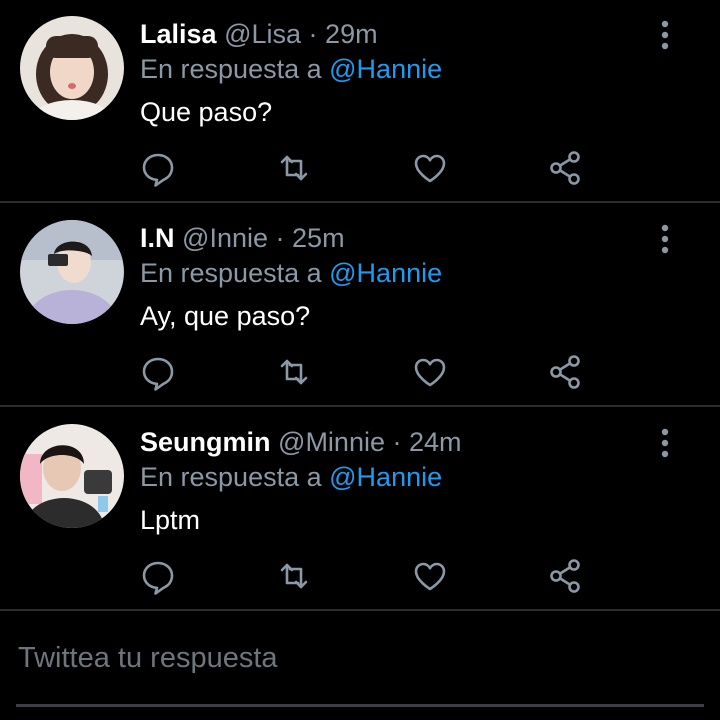 The image size is (720, 720). Describe the element at coordinates (205, 442) in the screenshot. I see `display-name: Seungmin` at that location.